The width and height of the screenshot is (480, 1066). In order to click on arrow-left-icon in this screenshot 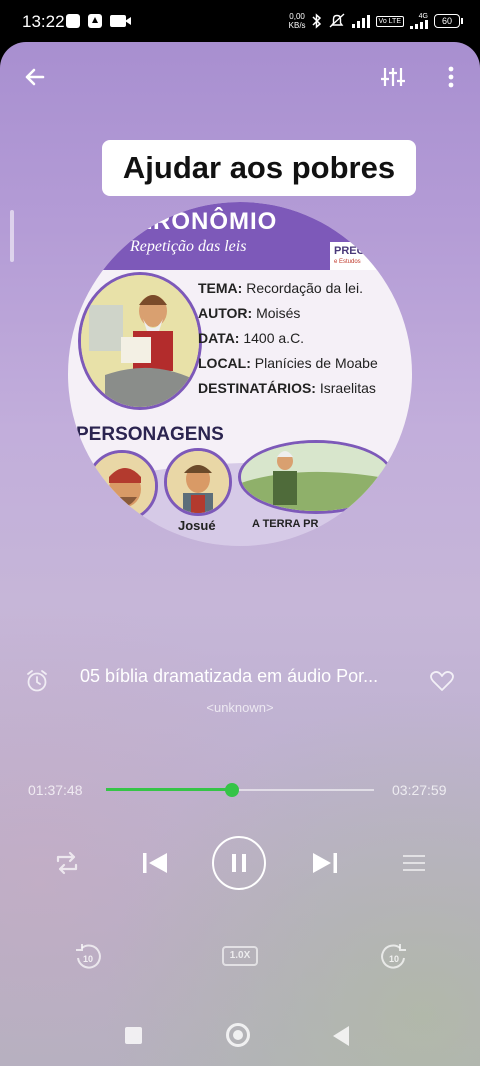, I will do `click(35, 77)`.